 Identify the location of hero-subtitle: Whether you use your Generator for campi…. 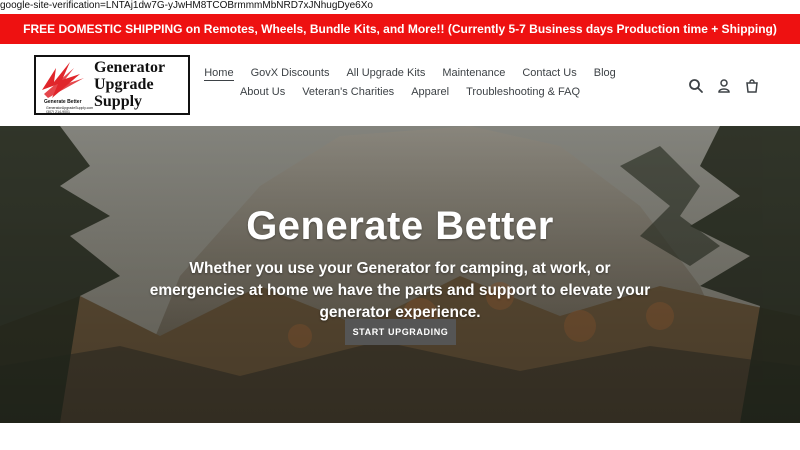
(400, 290).